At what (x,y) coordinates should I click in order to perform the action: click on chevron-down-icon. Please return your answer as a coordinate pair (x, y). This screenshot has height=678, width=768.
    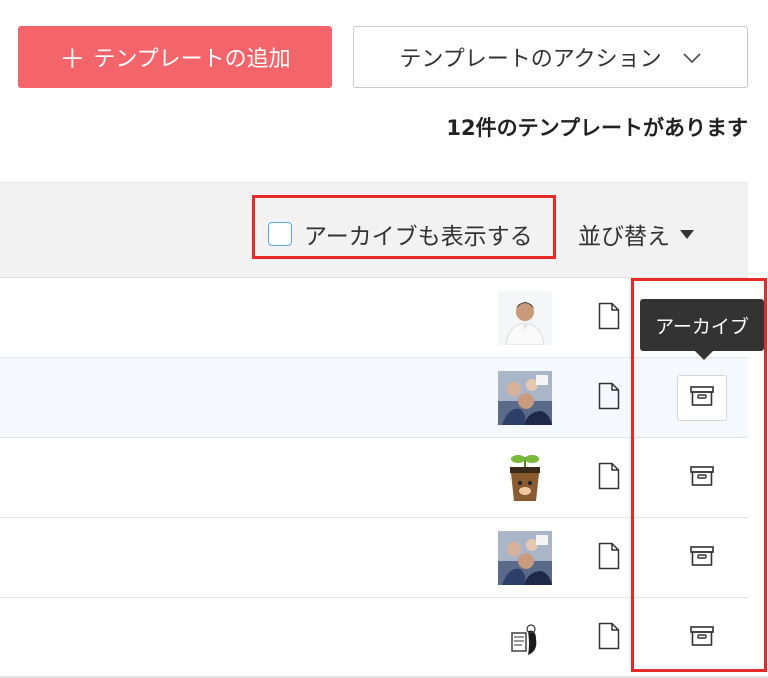
    Looking at the image, I should click on (692, 57).